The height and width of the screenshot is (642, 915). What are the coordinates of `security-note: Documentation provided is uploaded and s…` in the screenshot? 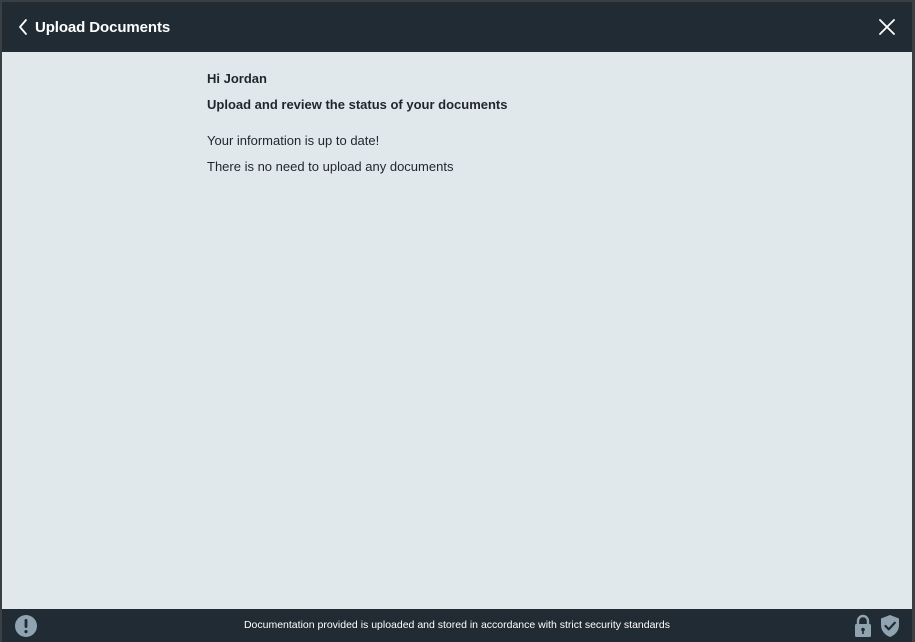 It's located at (457, 625).